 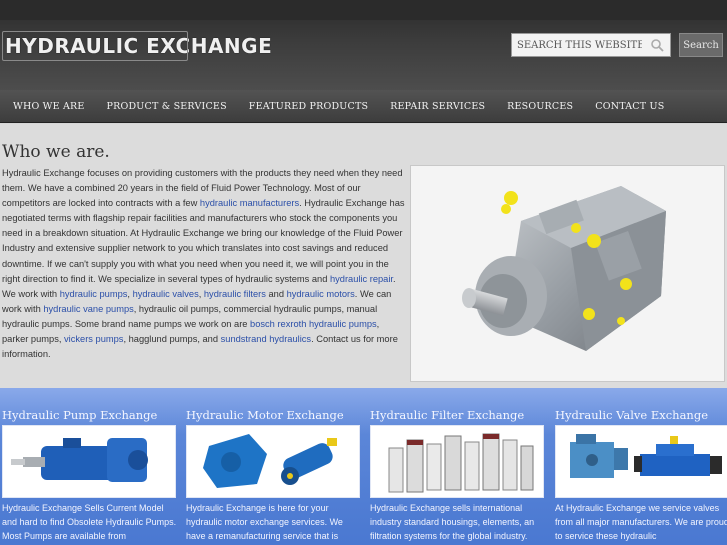 What do you see at coordinates (437, 106) in the screenshot?
I see `nav-repair-services: REPAIR SERVICES` at bounding box center [437, 106].